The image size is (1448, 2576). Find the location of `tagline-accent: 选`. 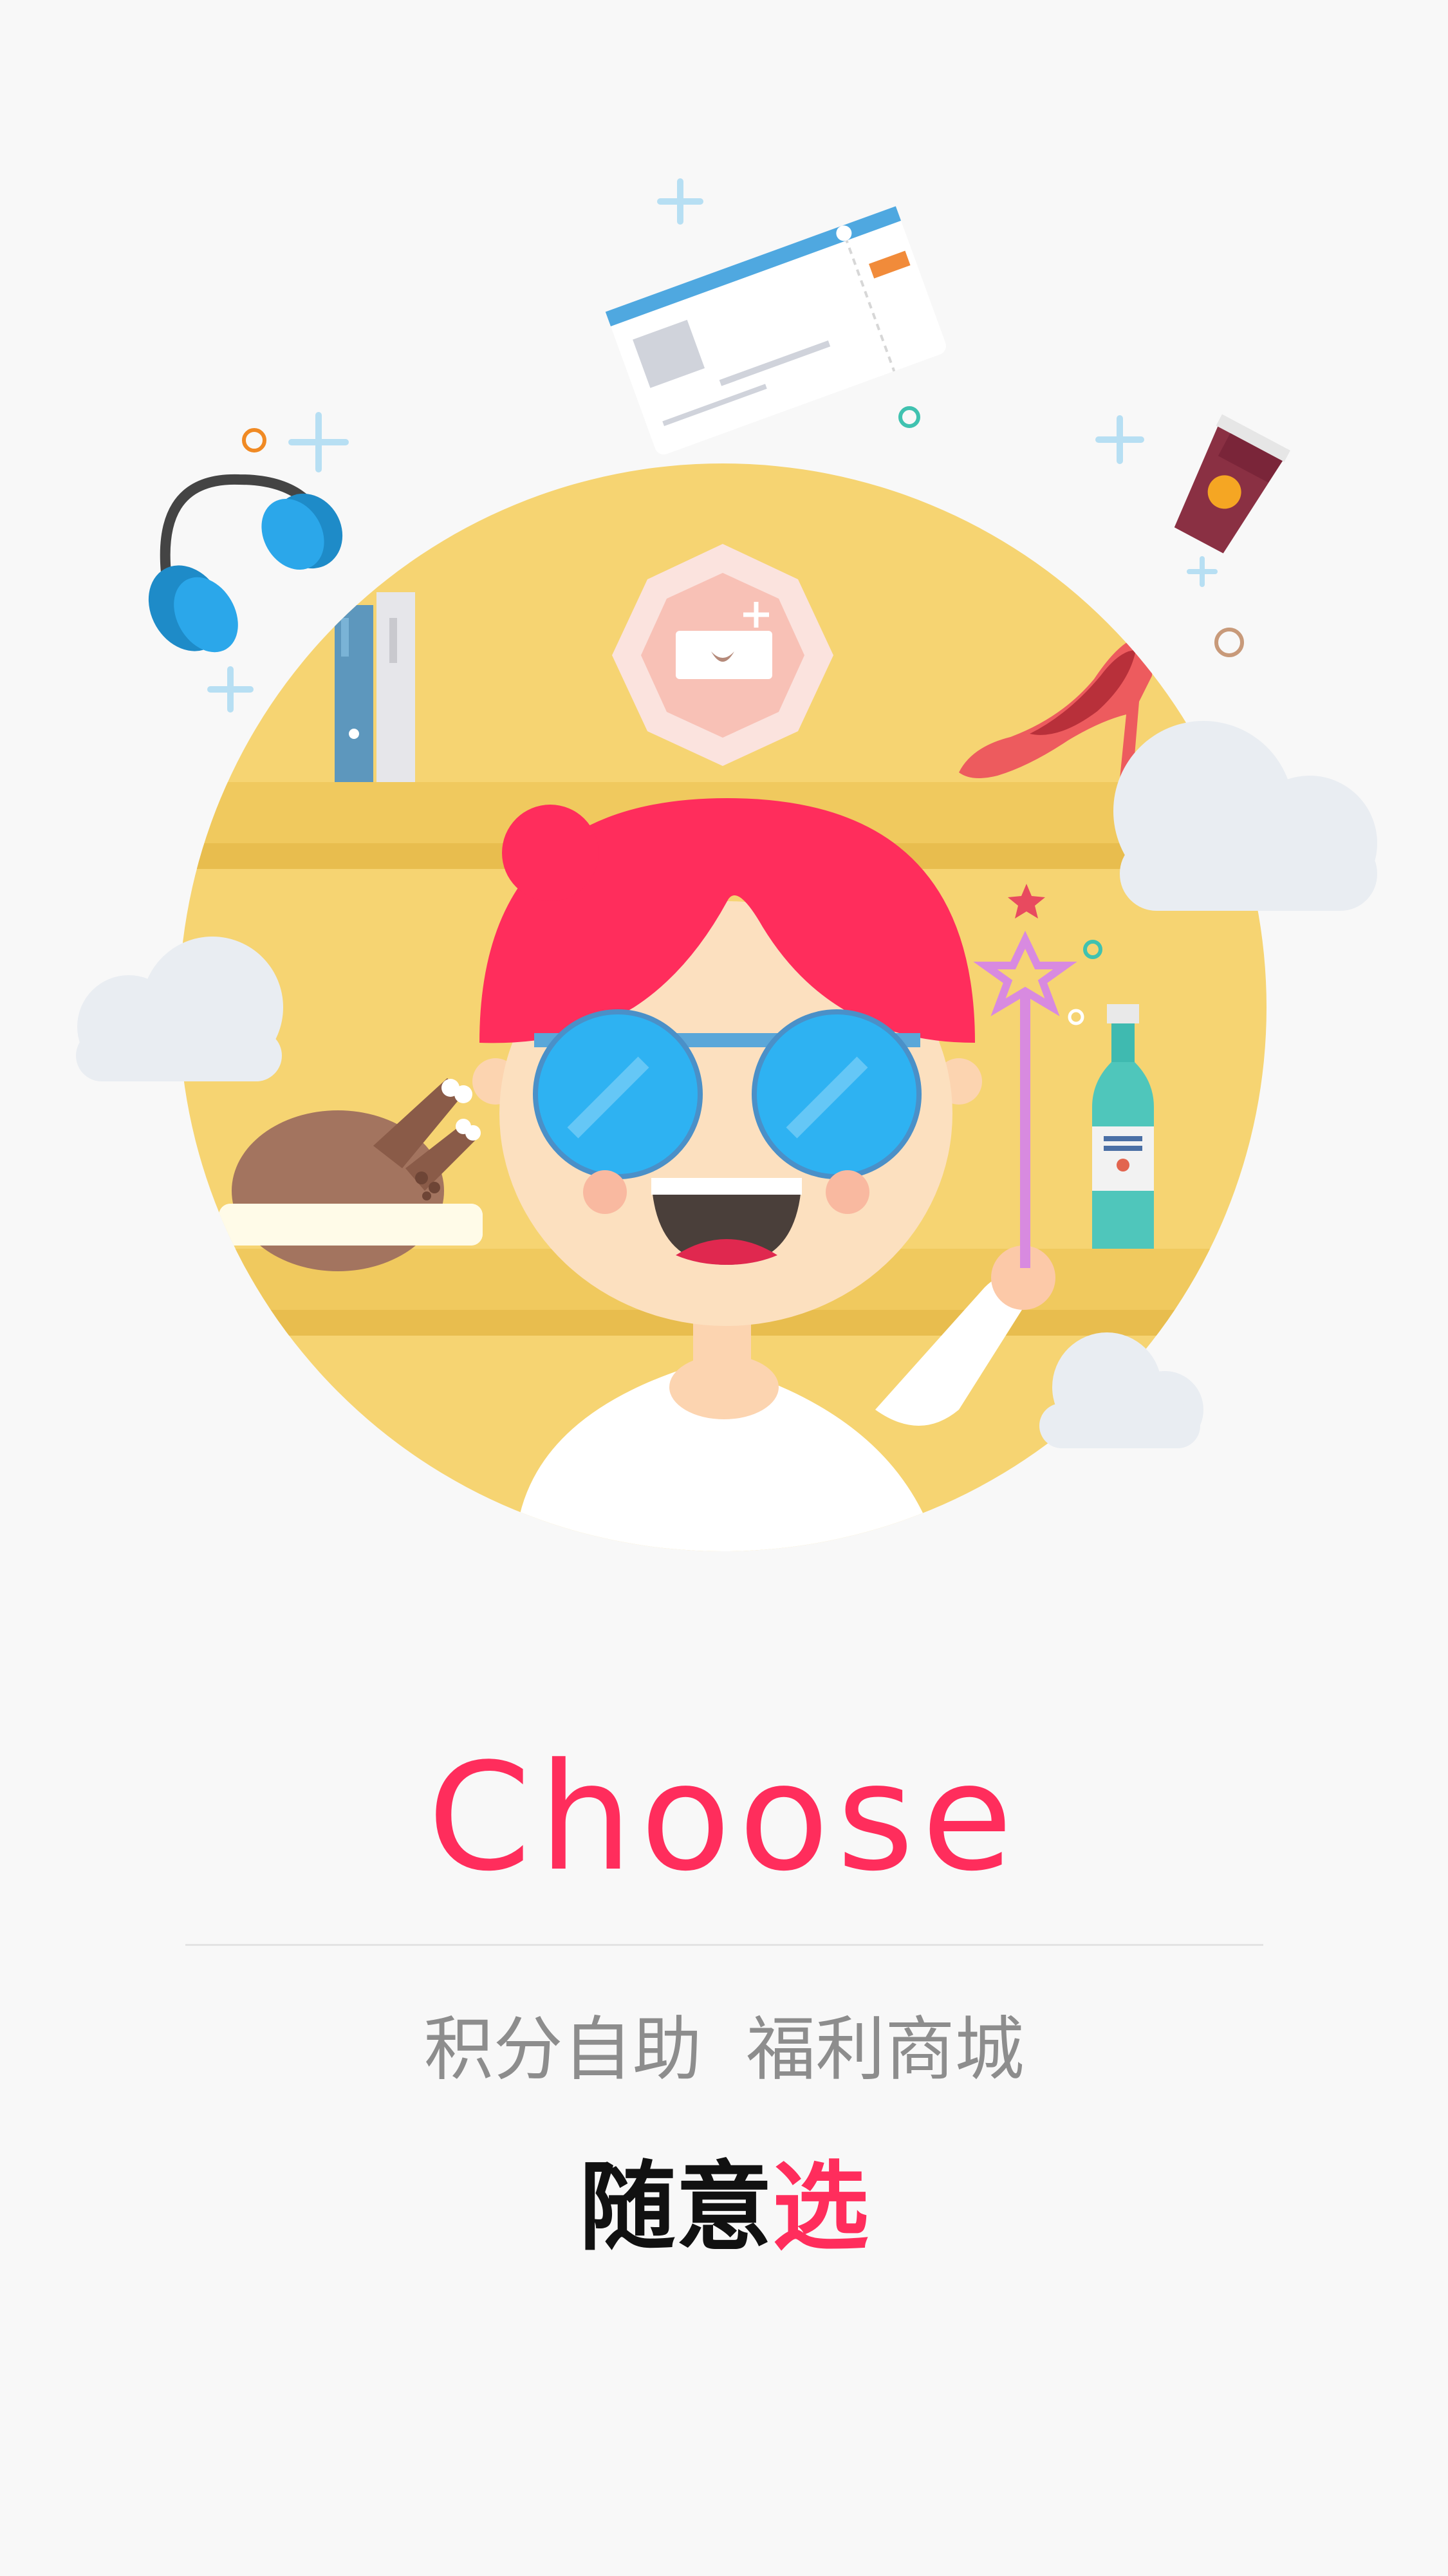

tagline-accent: 选 is located at coordinates (820, 2208).